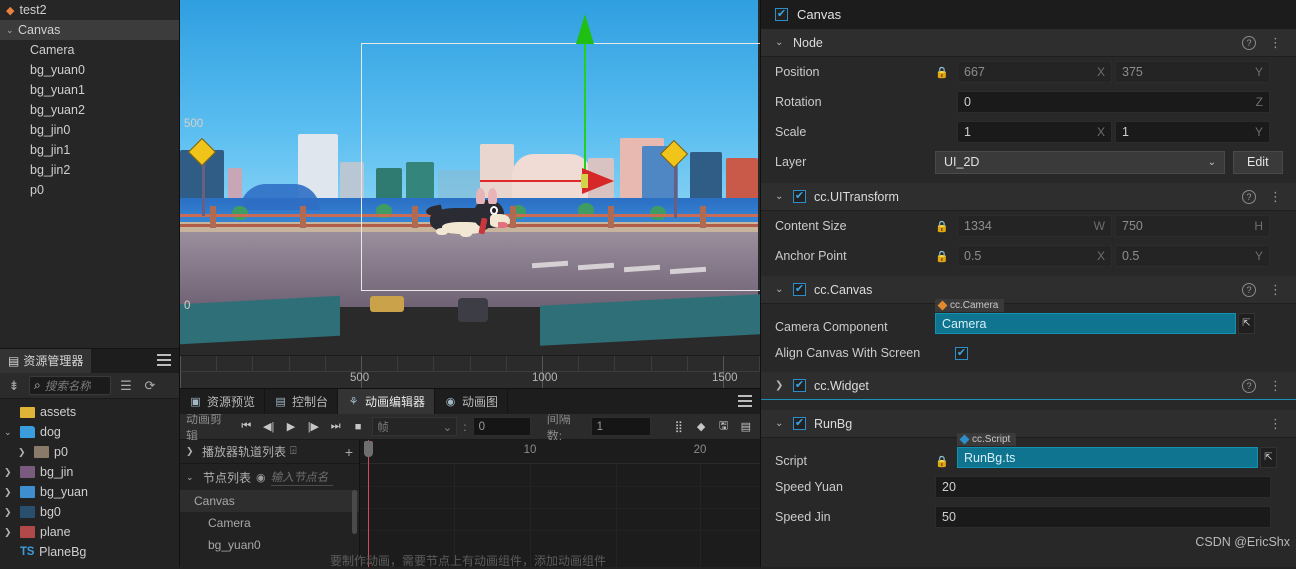 This screenshot has height=569, width=1296. I want to click on save-icon: 🖫, so click(723, 426).